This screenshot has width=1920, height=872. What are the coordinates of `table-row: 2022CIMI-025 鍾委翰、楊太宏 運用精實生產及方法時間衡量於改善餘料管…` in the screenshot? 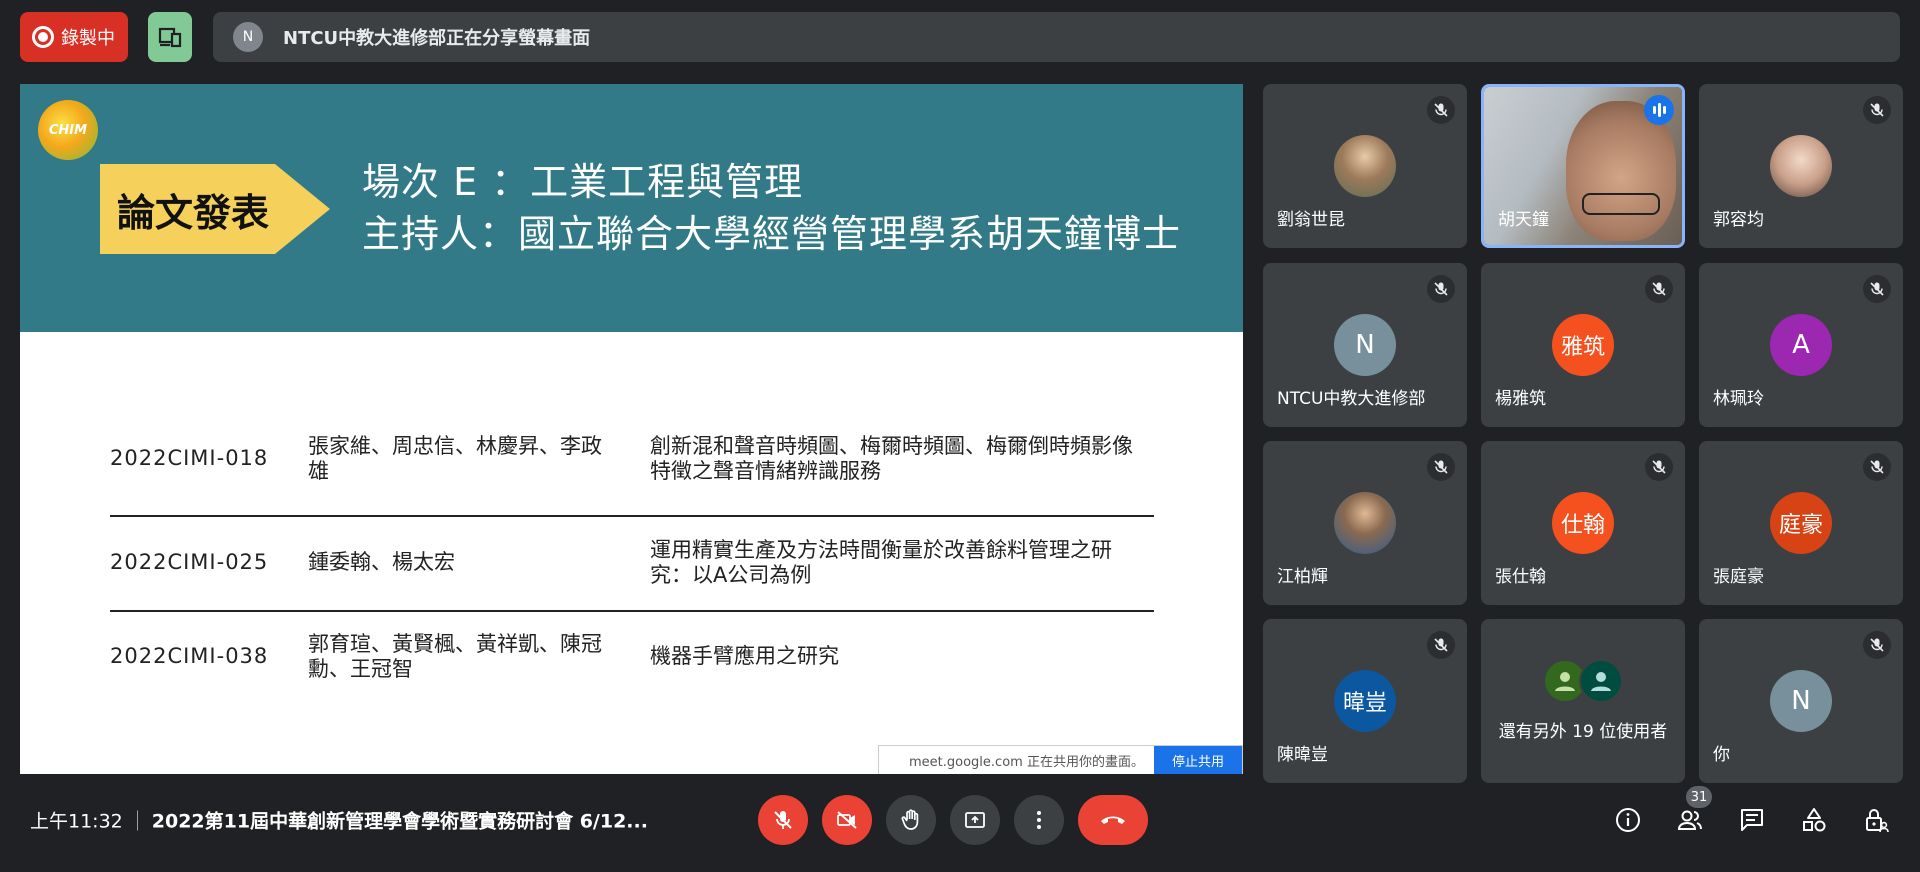 It's located at (632, 568).